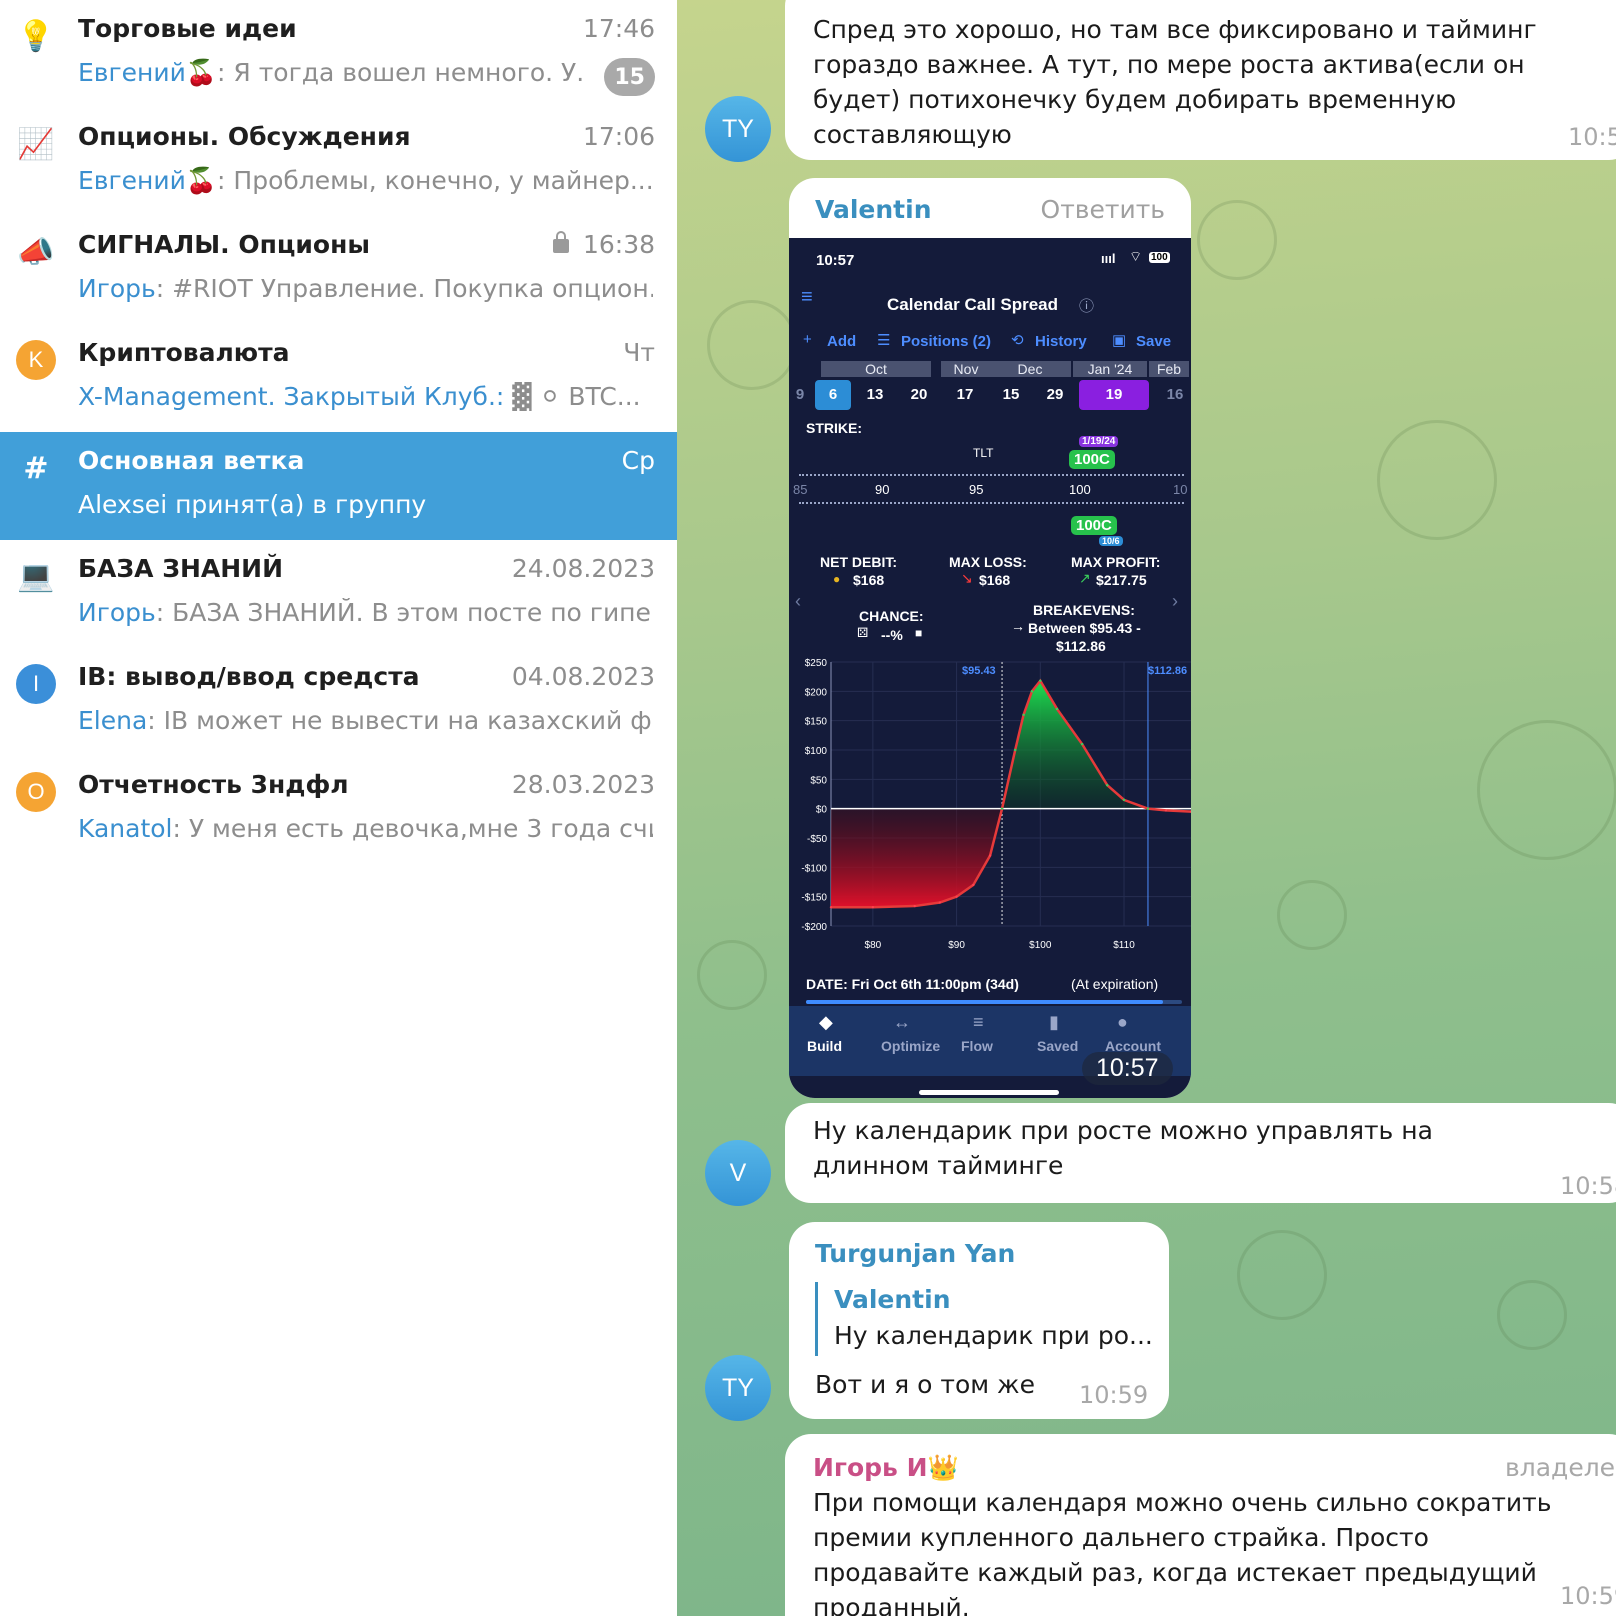 The width and height of the screenshot is (1616, 1616). I want to click on tab-positions: Positions (2), so click(946, 341).